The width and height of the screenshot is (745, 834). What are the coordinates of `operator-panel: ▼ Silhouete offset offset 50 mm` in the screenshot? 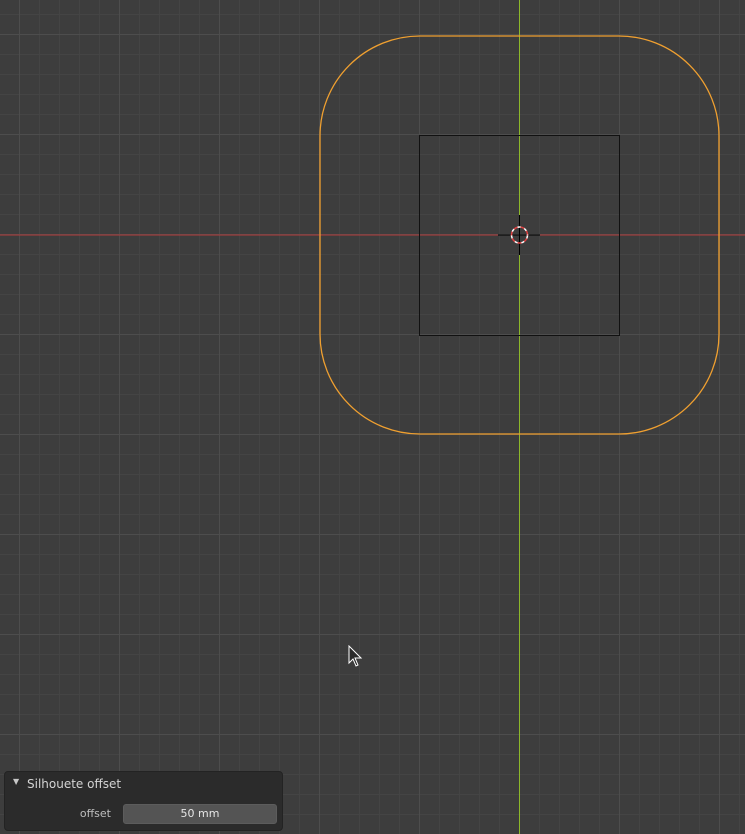 It's located at (143, 801).